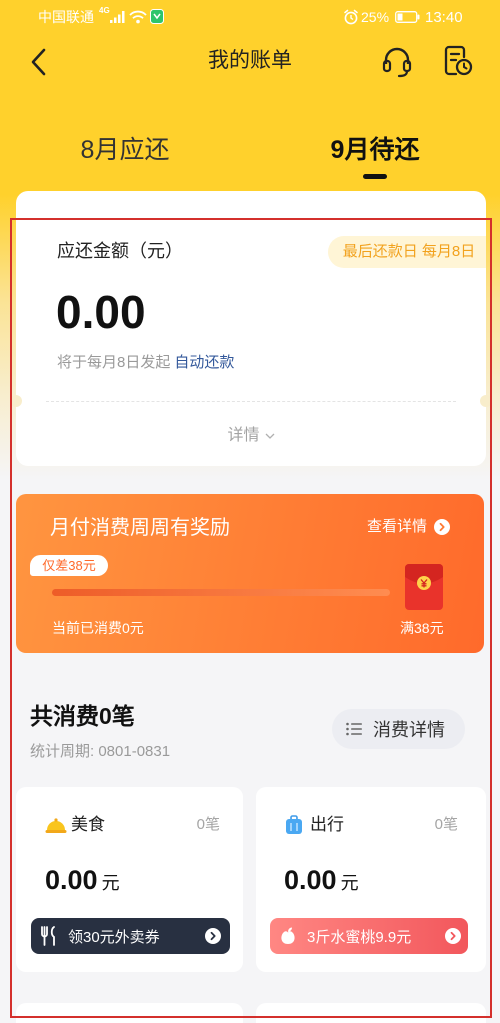 Image resolution: width=500 pixels, height=1023 pixels. I want to click on amount-due-value: 0.00, so click(101, 312).